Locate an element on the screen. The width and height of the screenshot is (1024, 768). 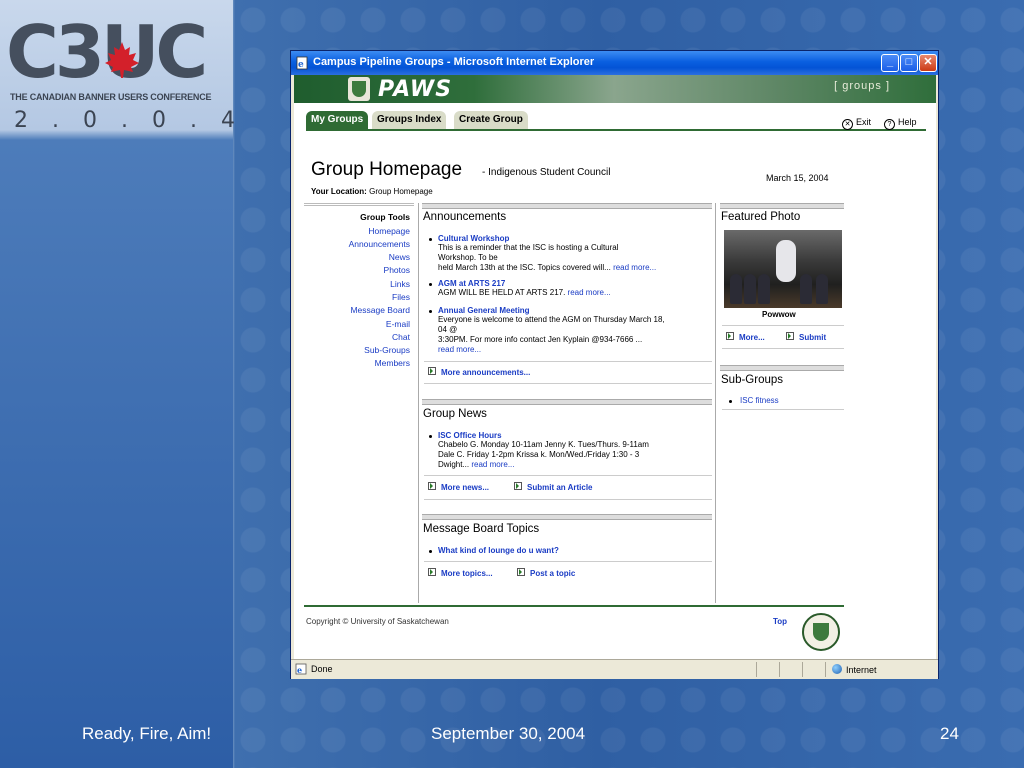
announcements-heading: Announcements is located at coordinates (465, 217).